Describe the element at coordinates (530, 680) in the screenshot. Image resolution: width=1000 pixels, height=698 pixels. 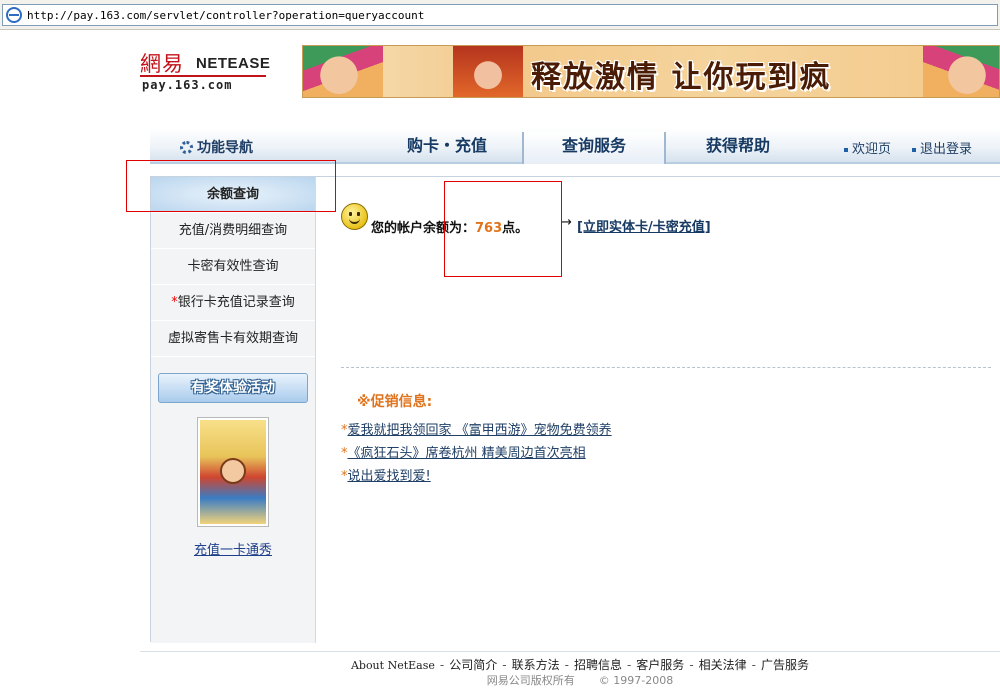
I see `copyright-owner: 网易公司版权所有` at that location.